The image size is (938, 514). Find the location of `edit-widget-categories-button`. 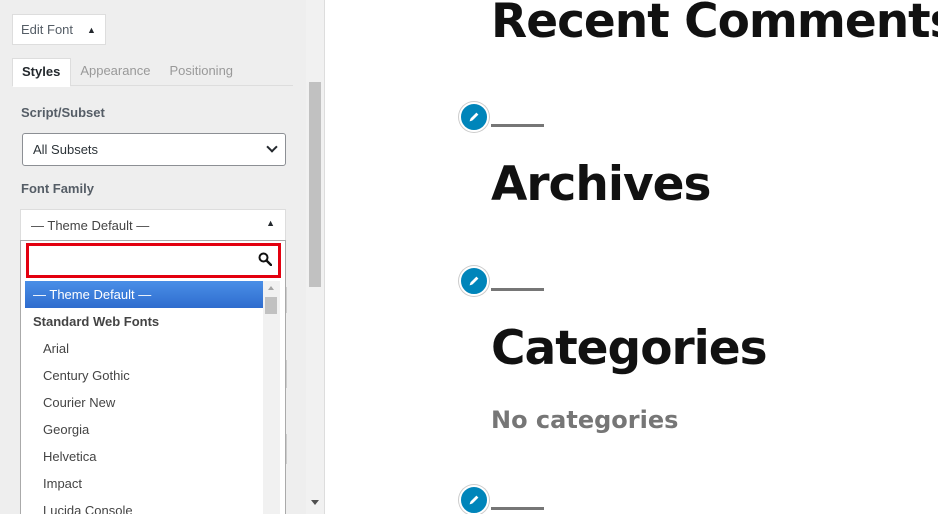

edit-widget-categories-button is located at coordinates (474, 281).